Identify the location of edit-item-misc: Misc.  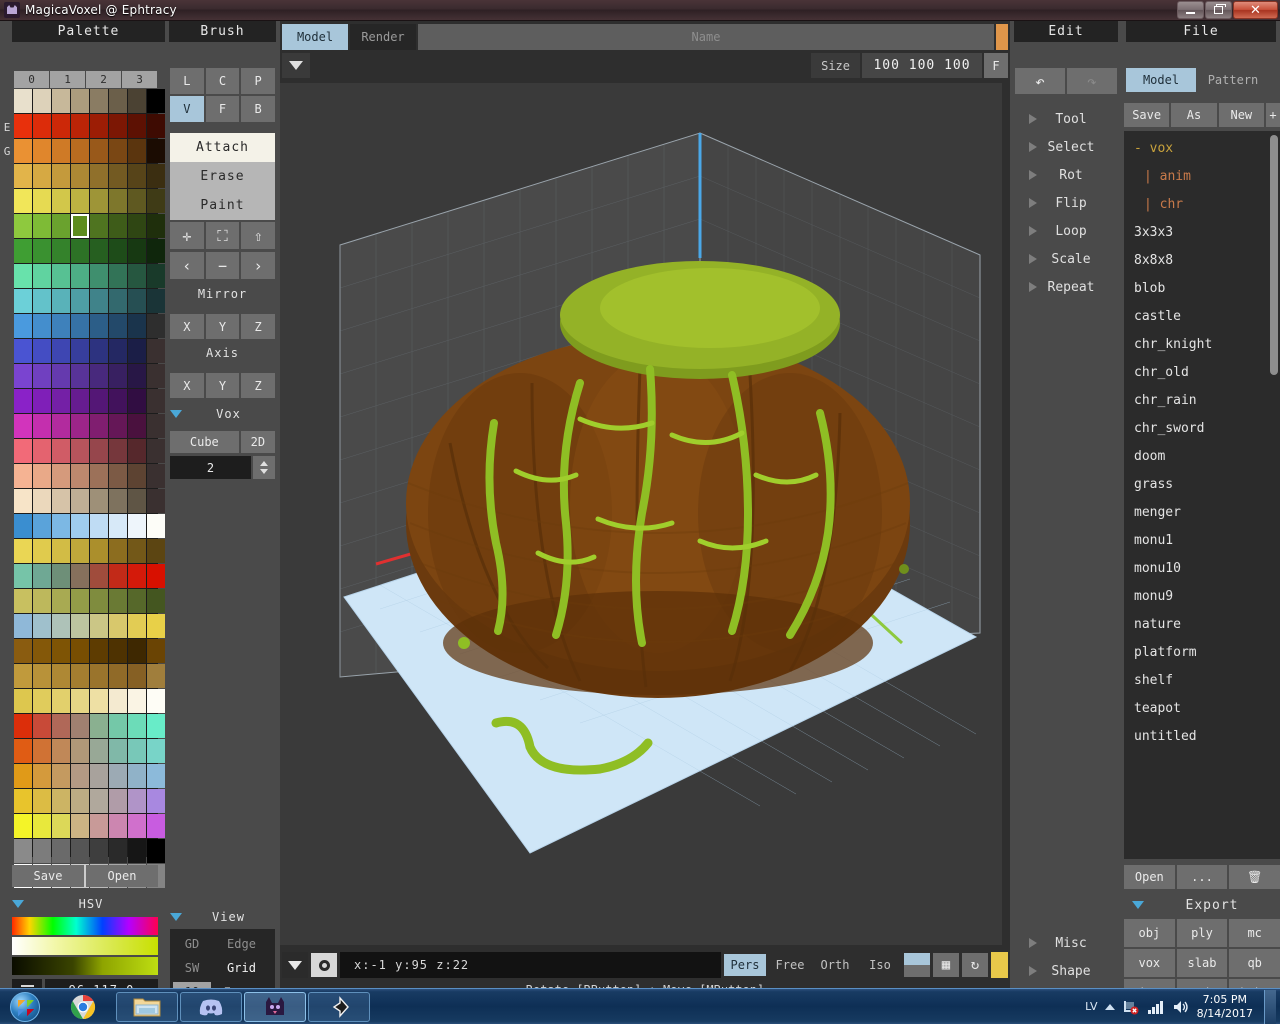
(1066, 943).